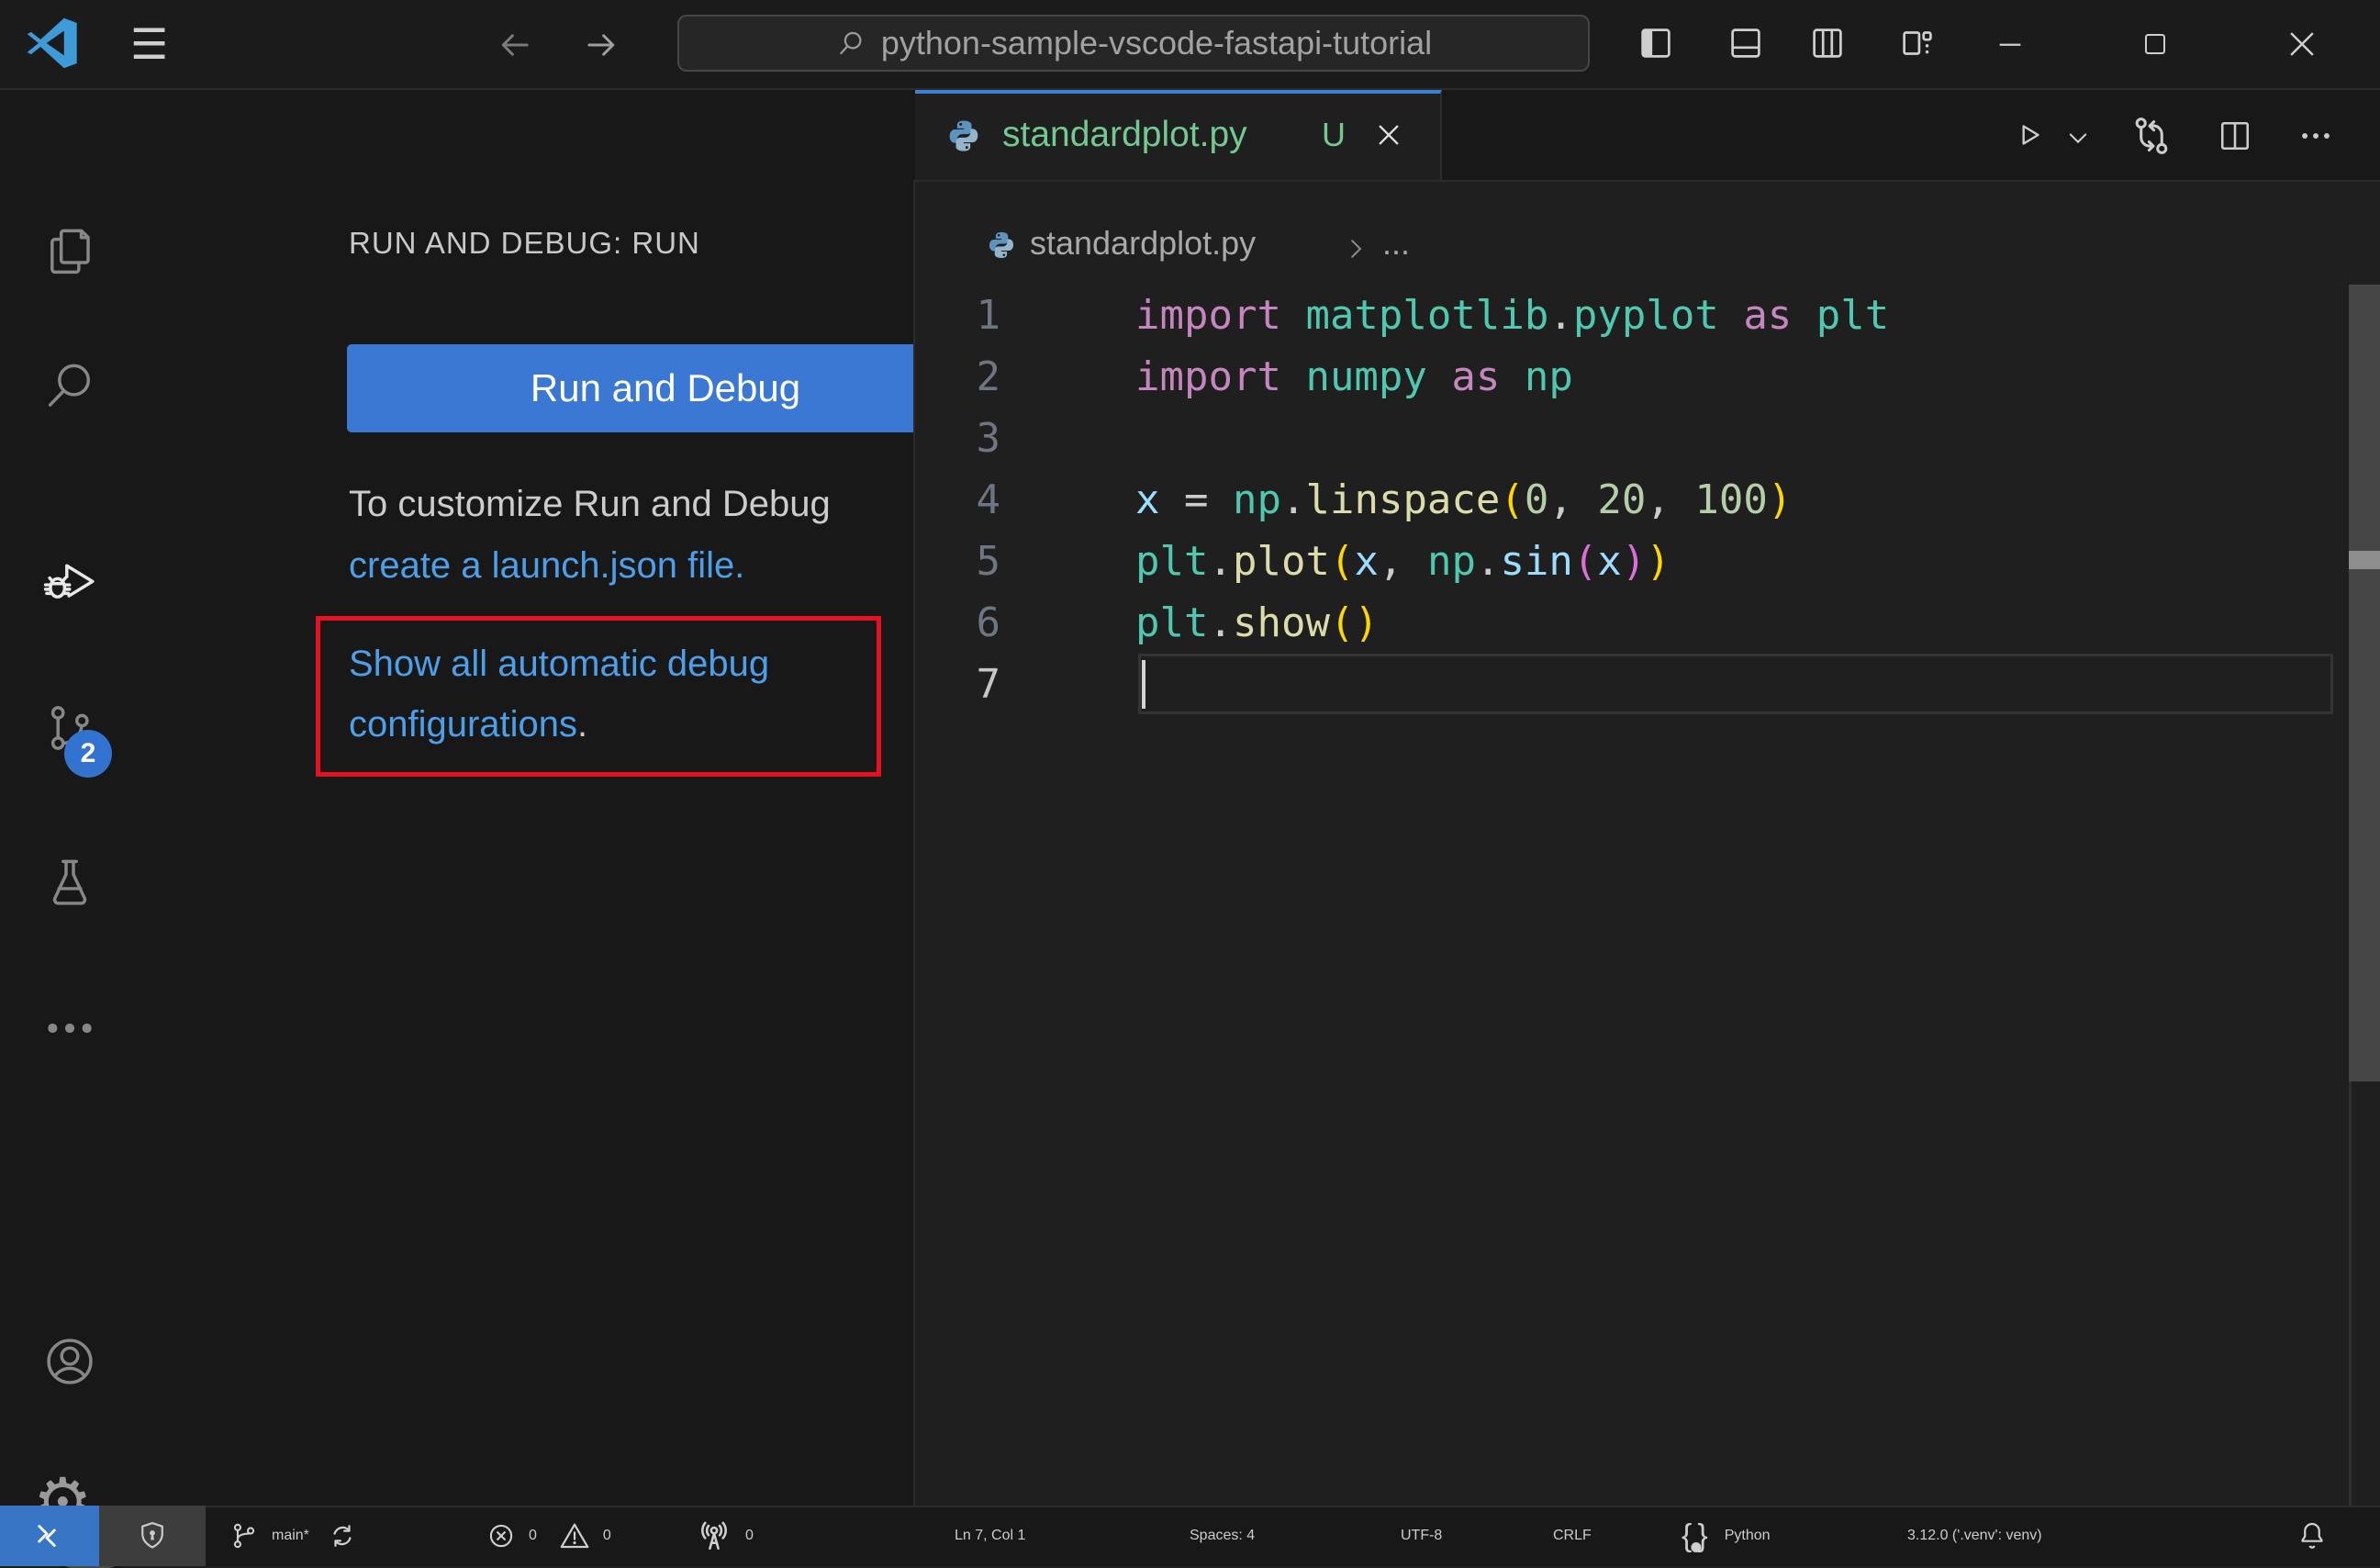 The height and width of the screenshot is (1568, 2380). Describe the element at coordinates (1156, 43) in the screenshot. I see `search-value: python-sample-vscode-fastapi-tutorial` at that location.